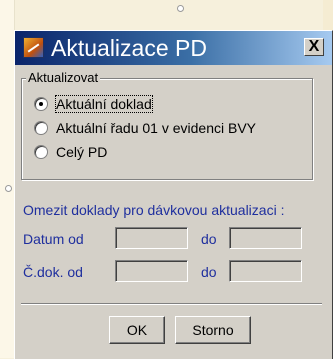  Describe the element at coordinates (265, 238) in the screenshot. I see `date-to-field` at that location.